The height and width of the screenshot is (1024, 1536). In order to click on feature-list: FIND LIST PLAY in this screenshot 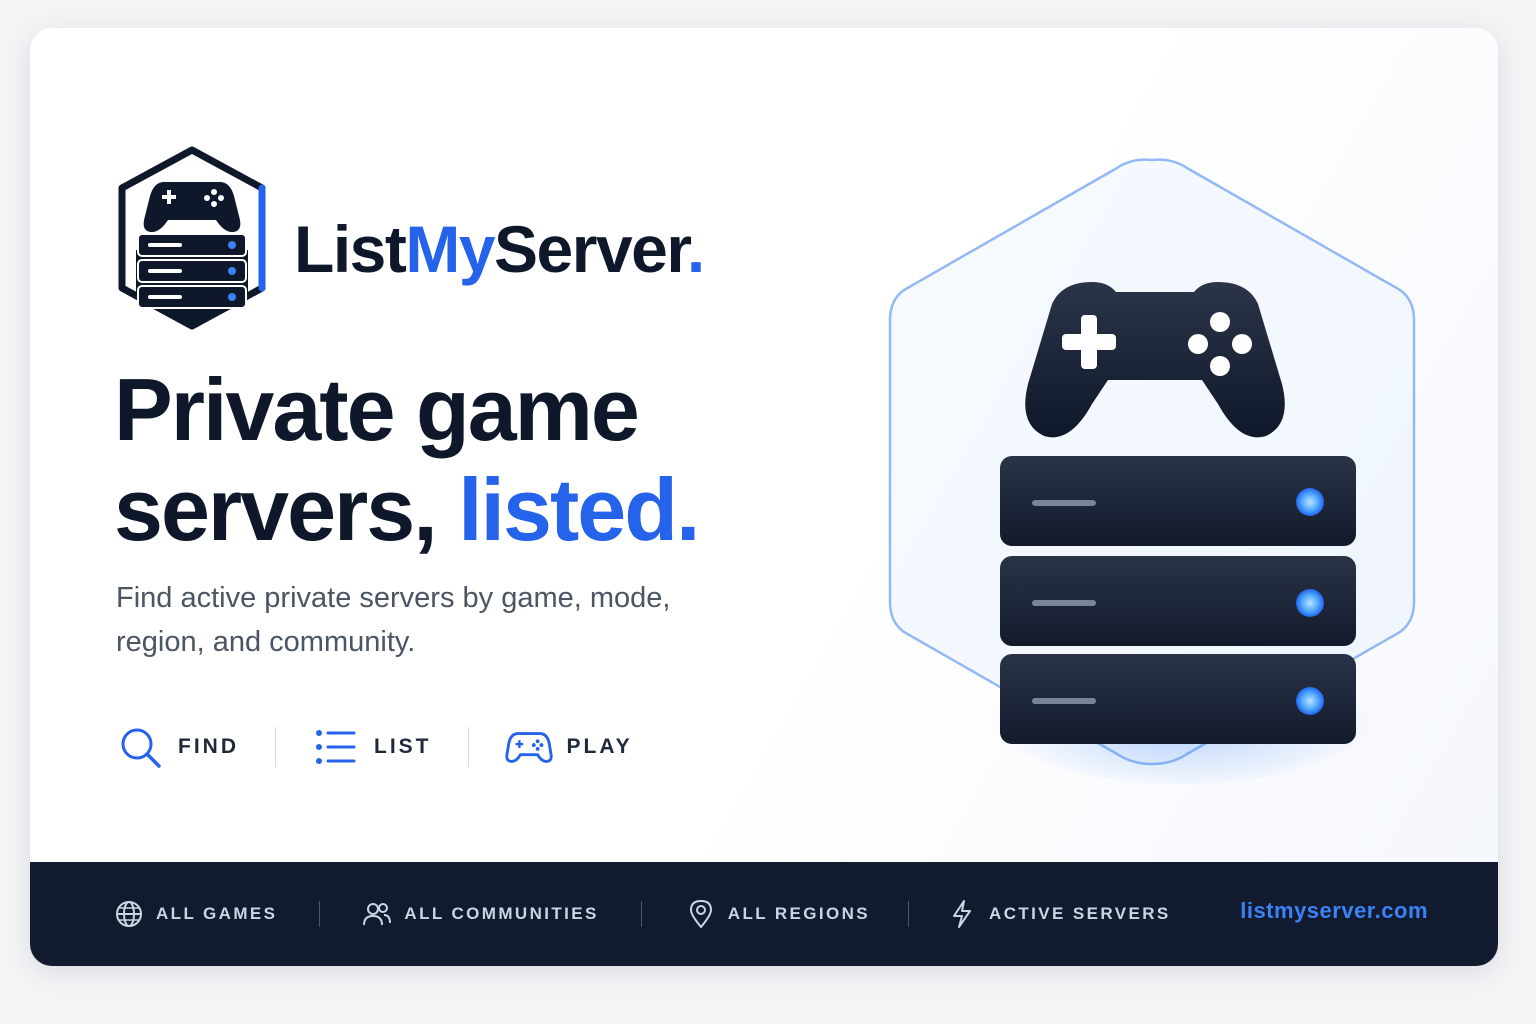, I will do `click(374, 747)`.